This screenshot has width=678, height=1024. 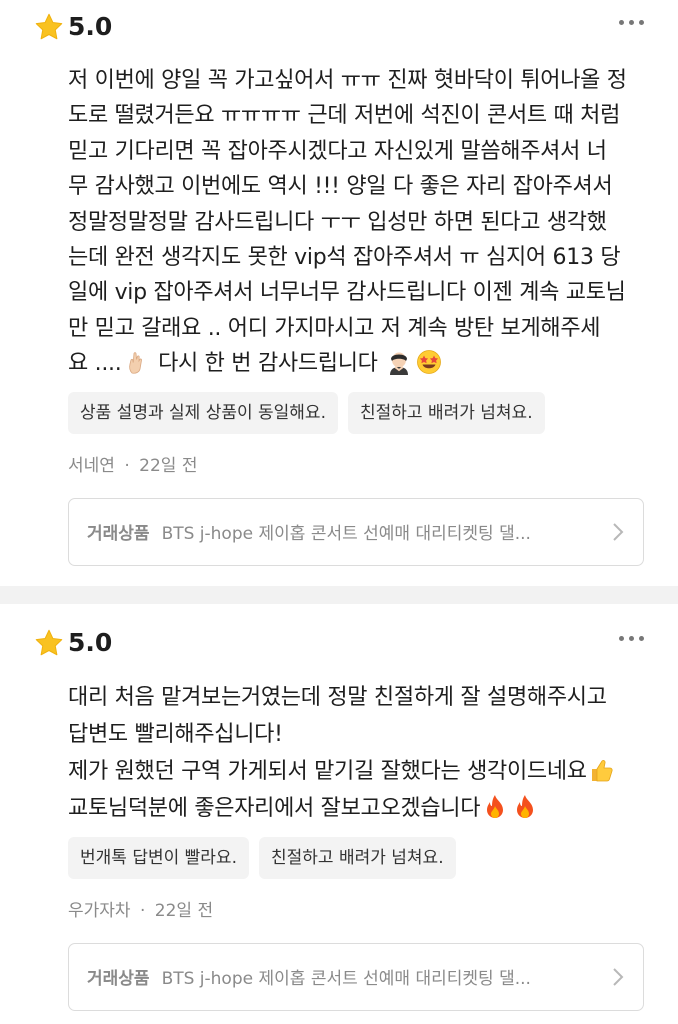 What do you see at coordinates (158, 857) in the screenshot?
I see `review-tag: 번개톡 답변이 빨라요.` at bounding box center [158, 857].